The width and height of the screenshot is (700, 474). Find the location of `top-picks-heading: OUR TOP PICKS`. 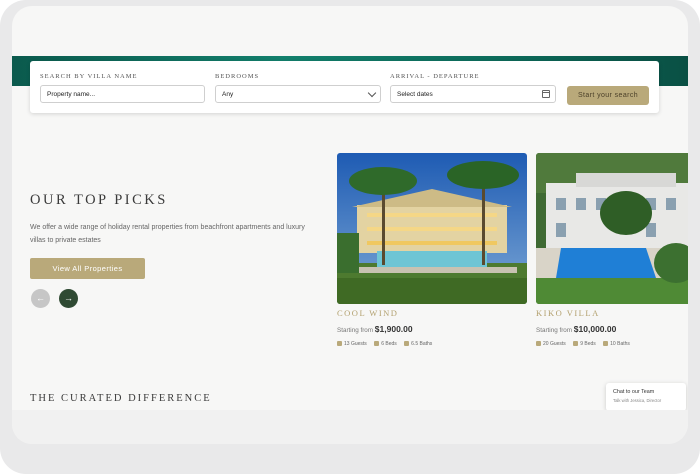

top-picks-heading: OUR TOP PICKS is located at coordinates (99, 200).